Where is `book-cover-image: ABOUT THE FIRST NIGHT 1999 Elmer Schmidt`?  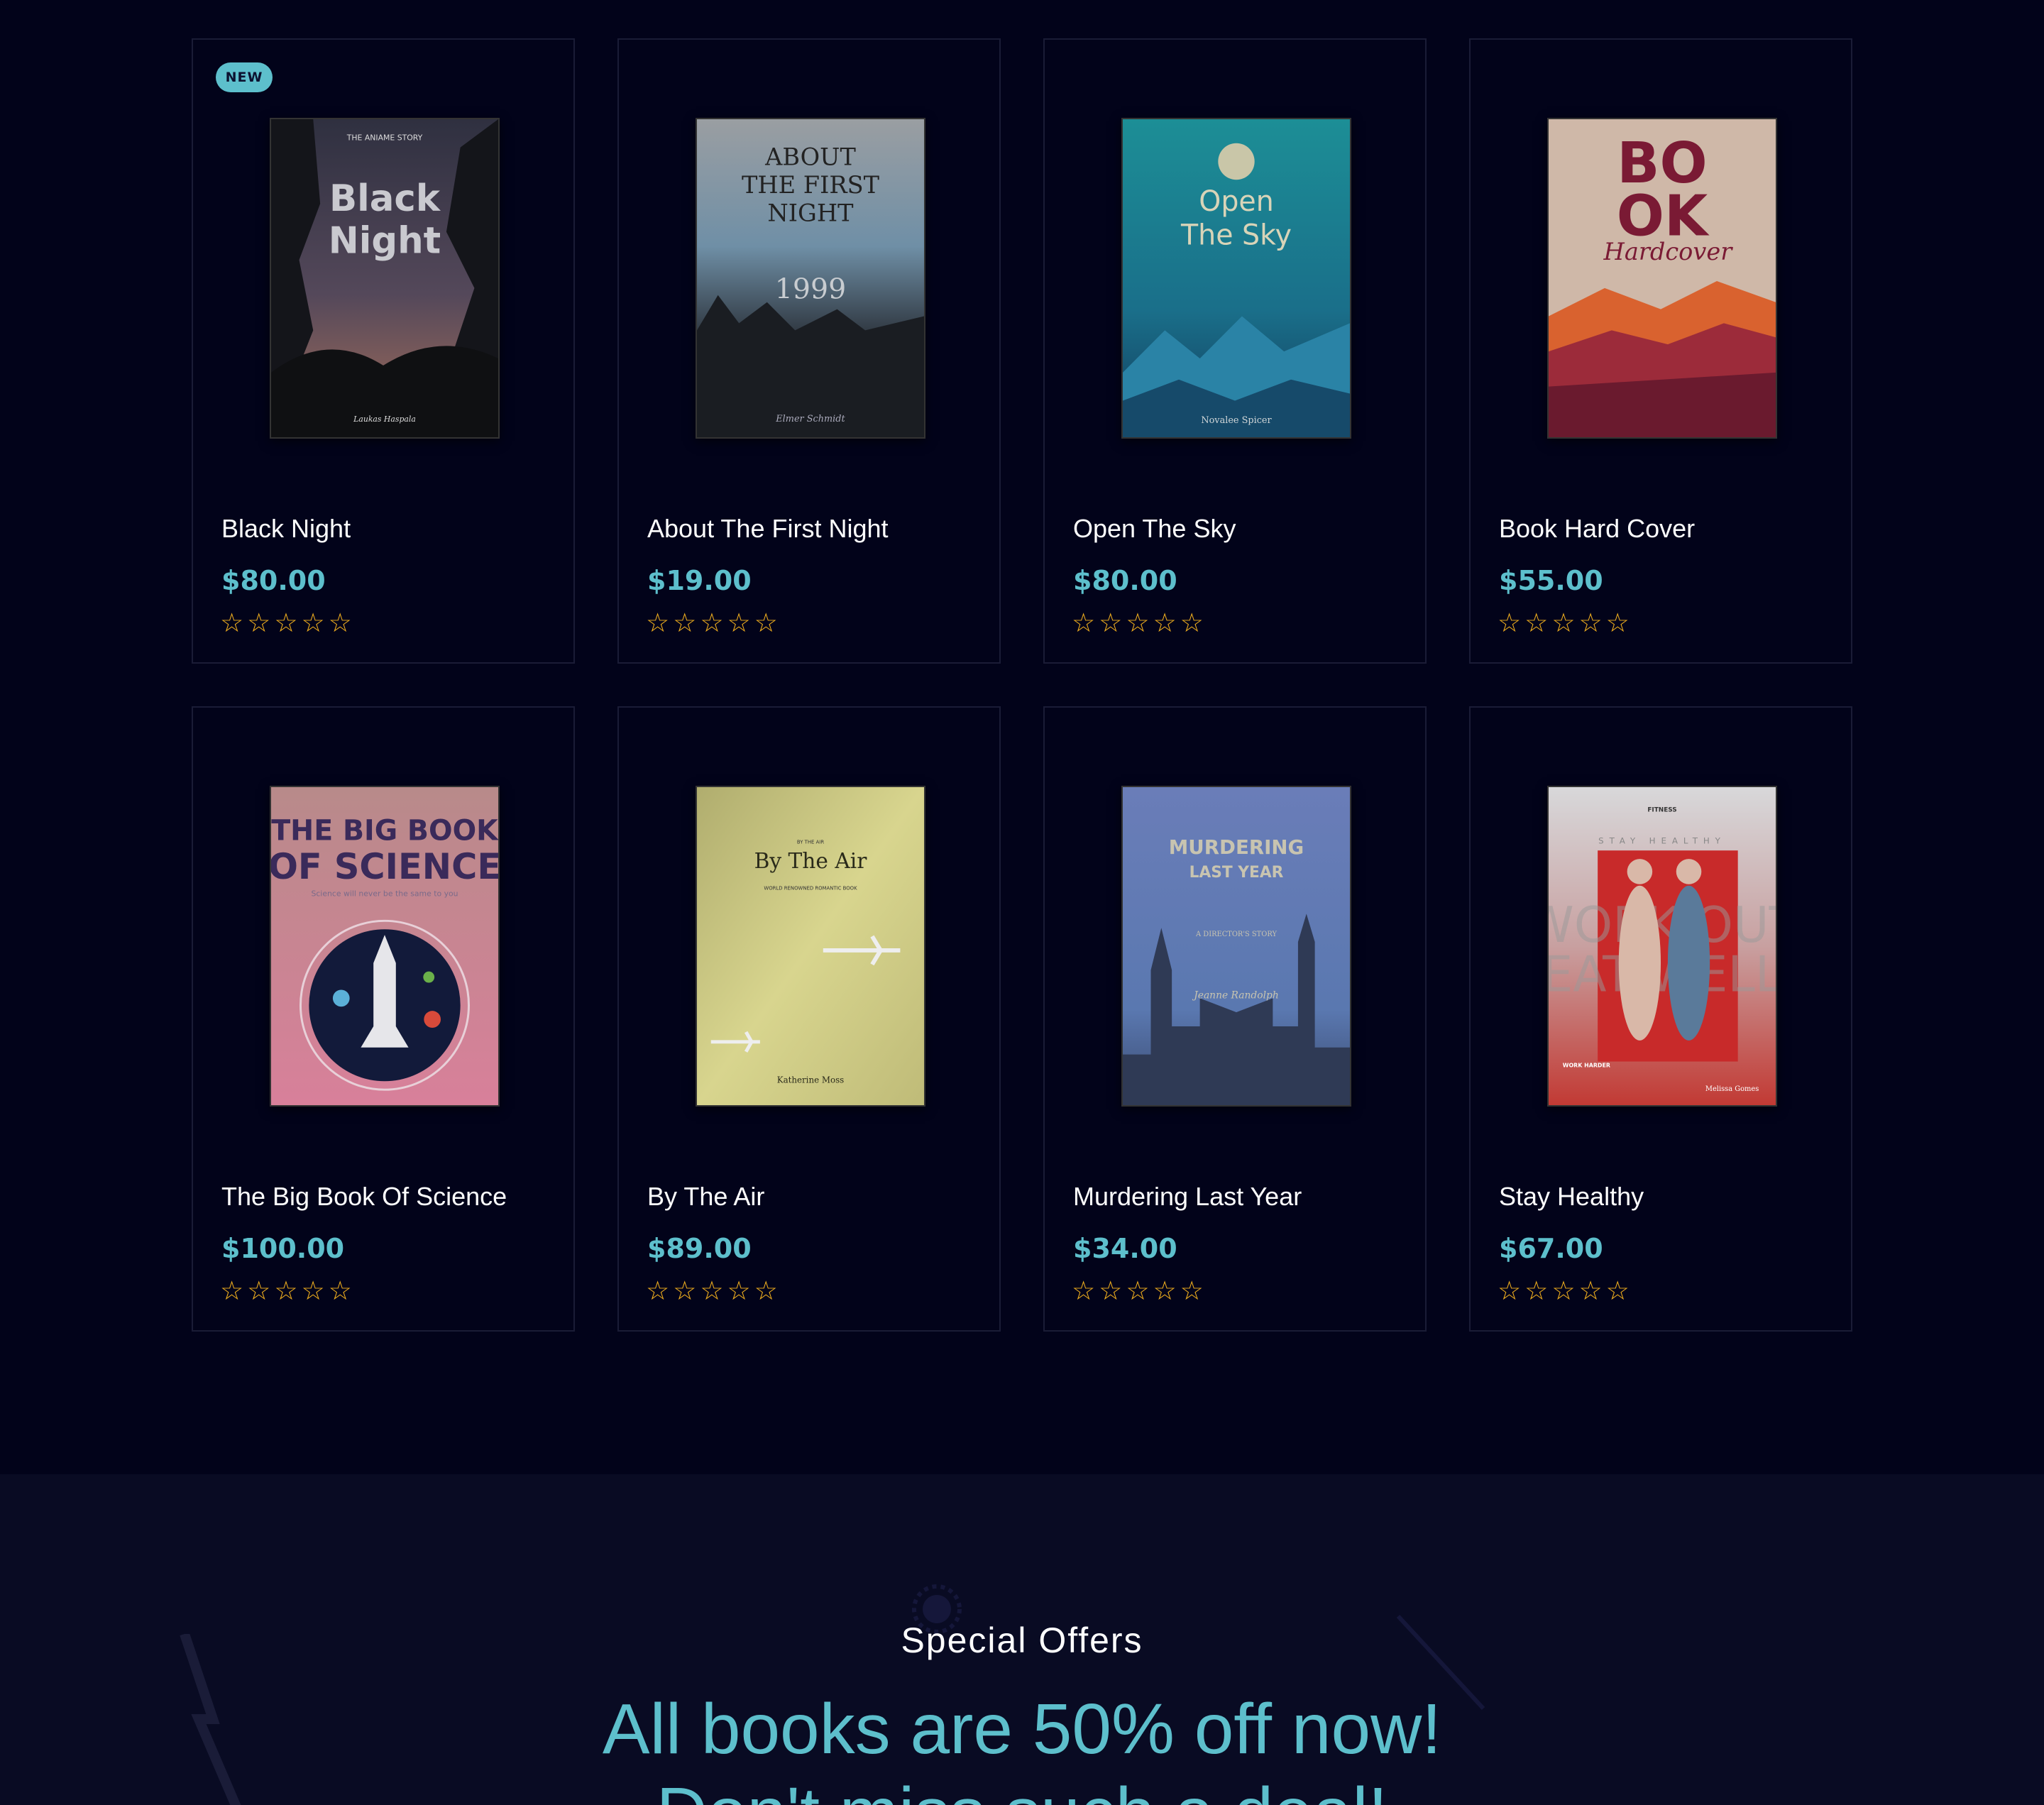 book-cover-image: ABOUT THE FIRST NIGHT 1999 Elmer Schmidt is located at coordinates (810, 278).